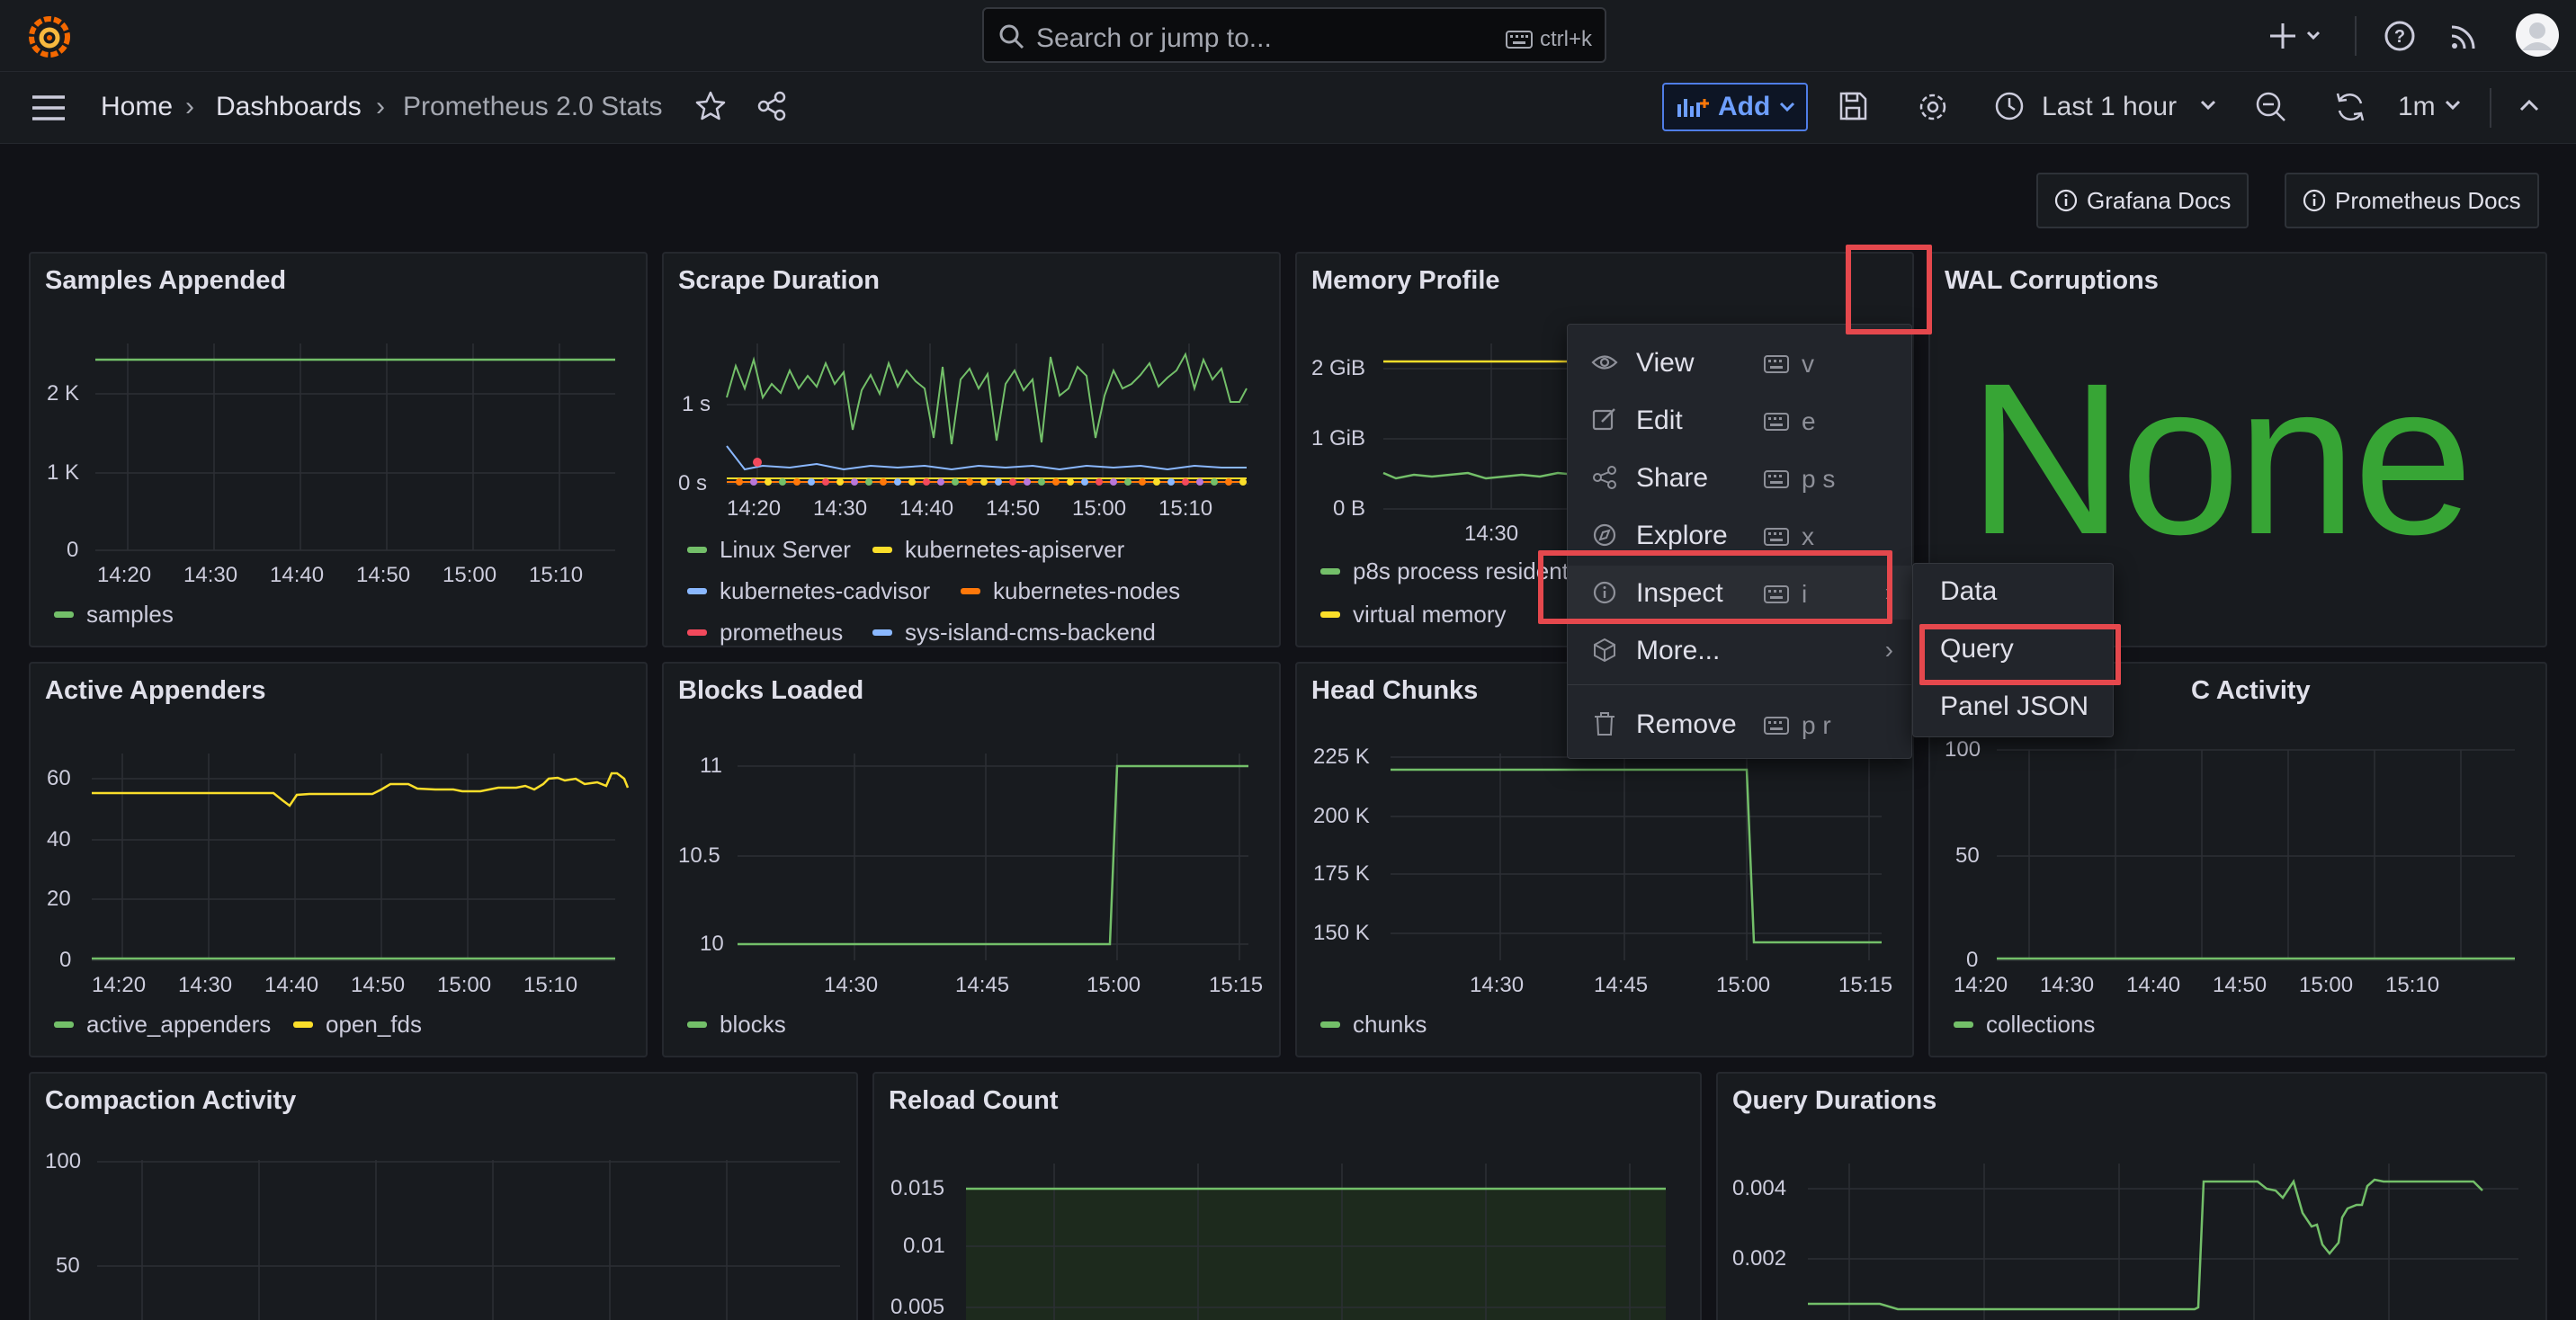 The width and height of the screenshot is (2576, 1320). Describe the element at coordinates (1740, 477) in the screenshot. I see `menu-item-share: Share p s` at that location.